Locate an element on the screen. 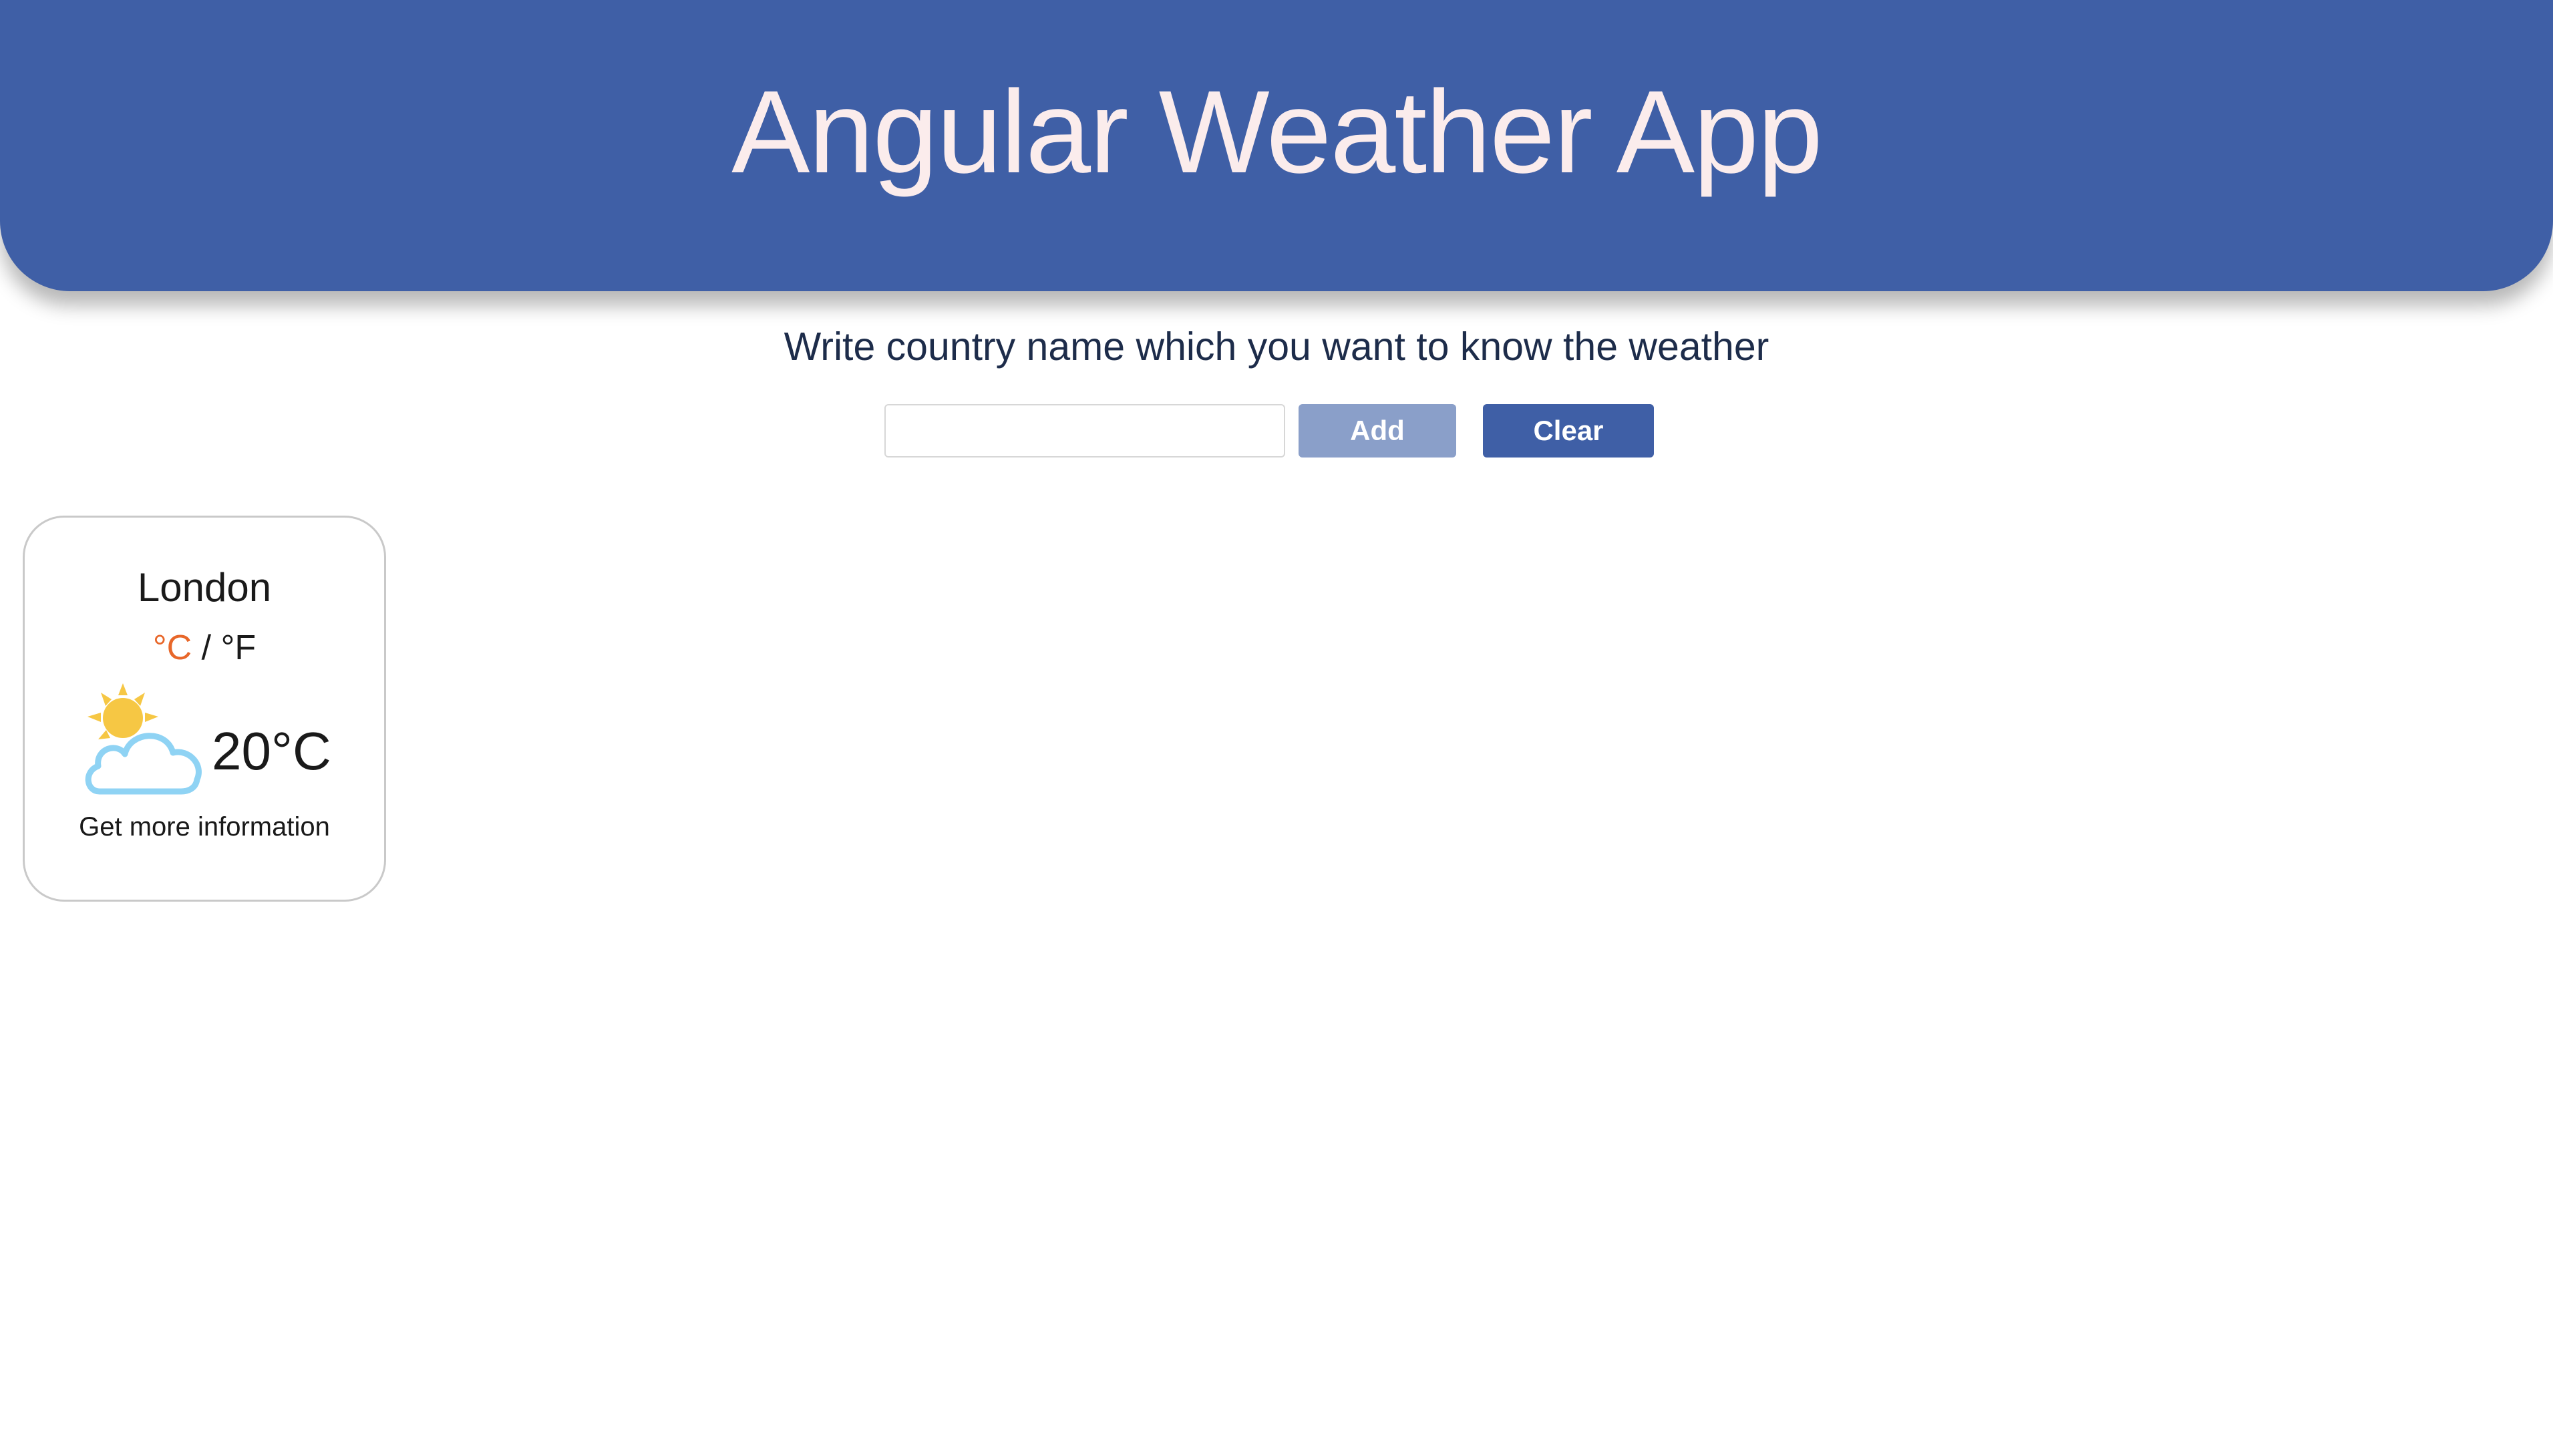 The height and width of the screenshot is (1456, 2553). card-temperature: 20°C is located at coordinates (271, 751).